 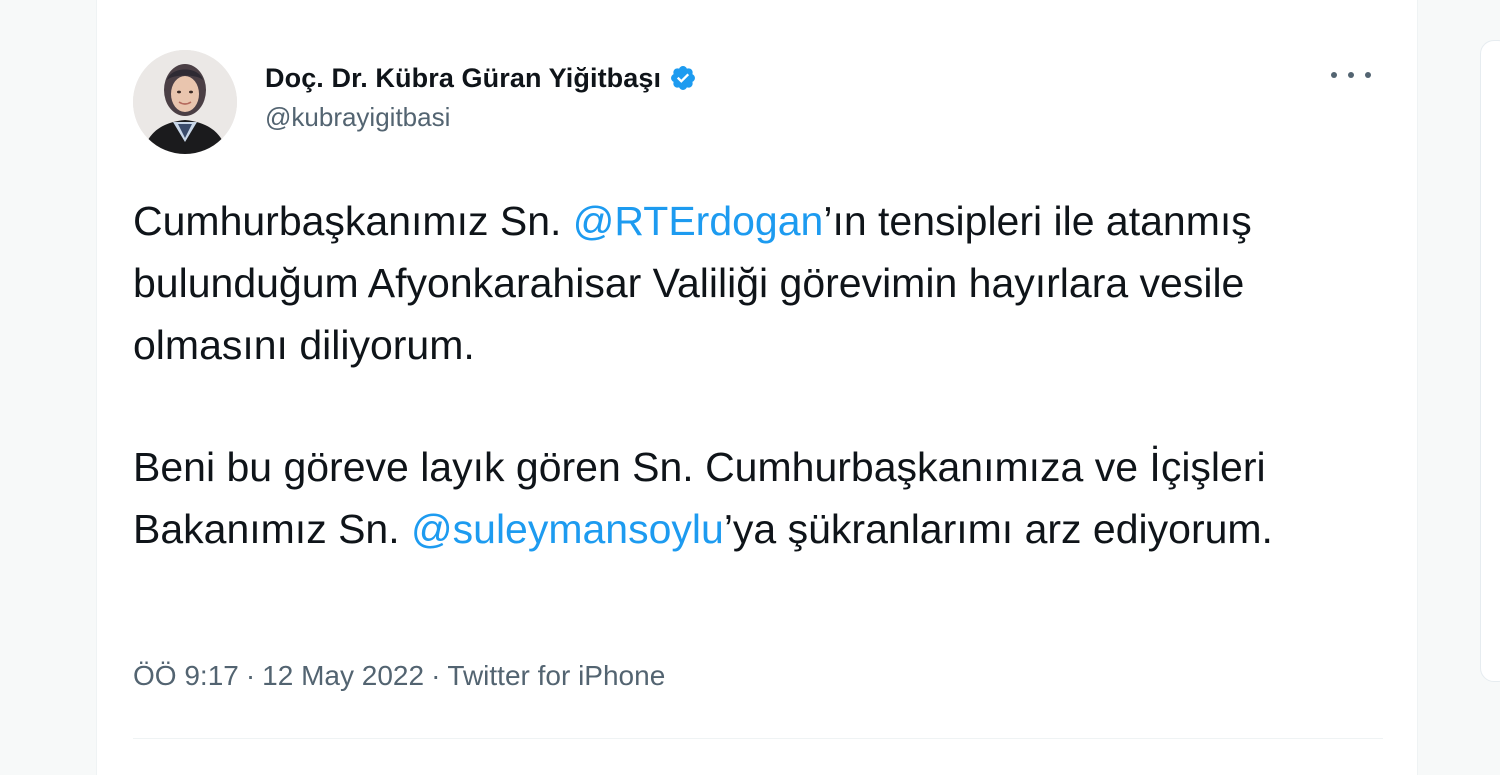 What do you see at coordinates (463, 78) in the screenshot?
I see `display-name: Doç. Dr. Kübra Güran Yiğitbaşı` at bounding box center [463, 78].